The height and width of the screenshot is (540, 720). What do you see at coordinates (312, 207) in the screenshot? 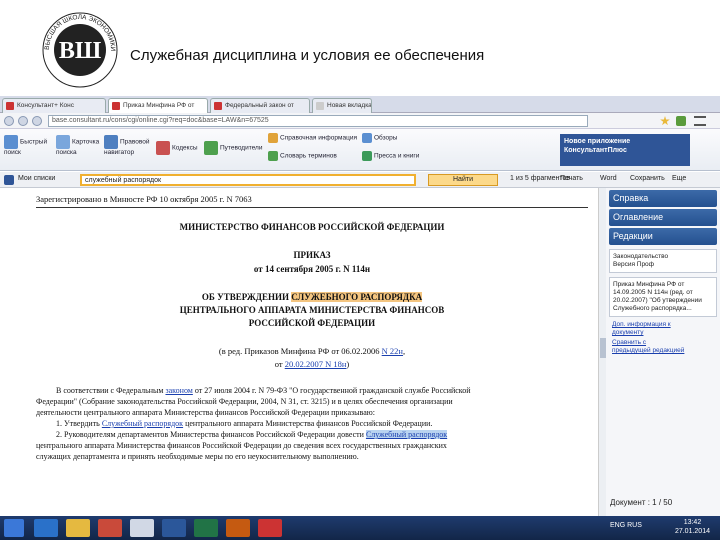
I see `separator` at bounding box center [312, 207].